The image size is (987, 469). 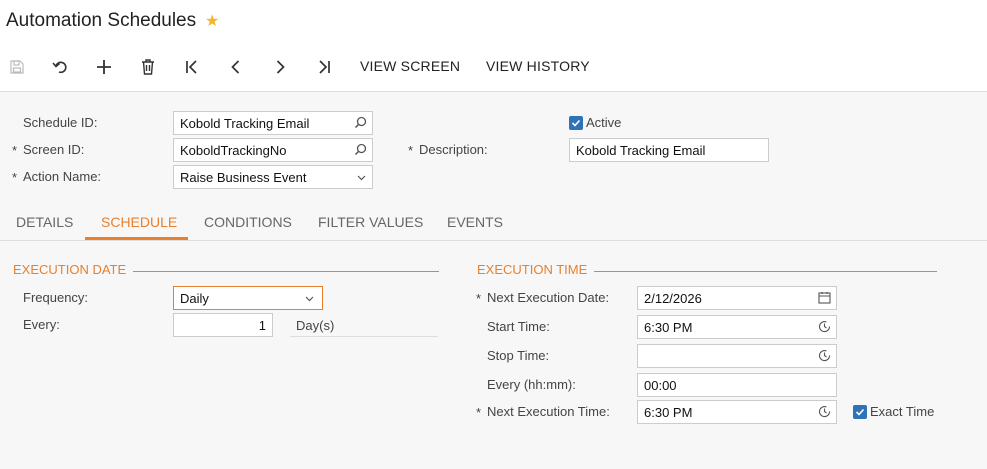 I want to click on stop-time-label: Stop Time:, so click(x=518, y=355).